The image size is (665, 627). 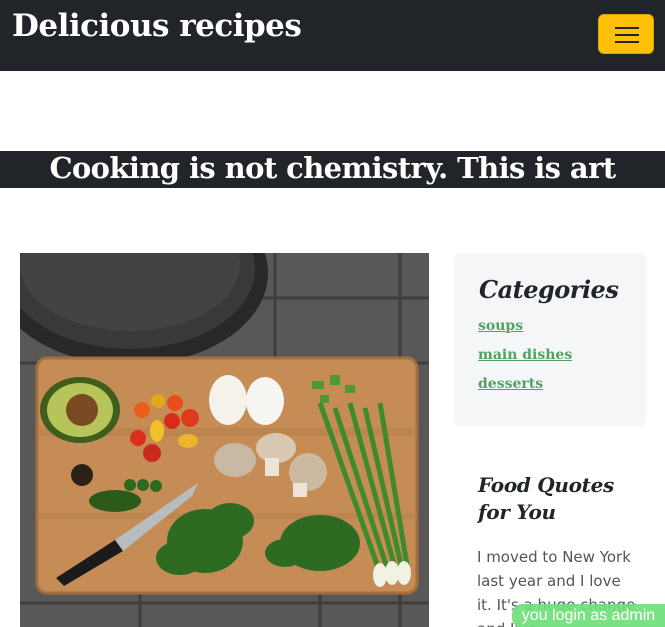 I want to click on food-quotes-title: Food Quotes for You, so click(x=546, y=498).